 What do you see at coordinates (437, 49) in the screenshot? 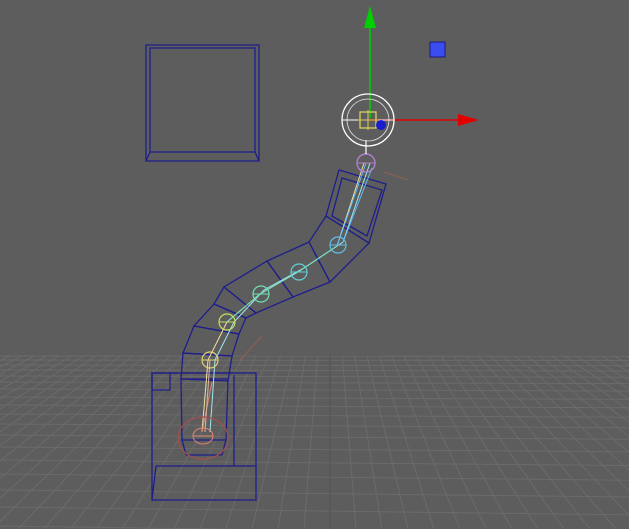
I see `control-curve-icon` at bounding box center [437, 49].